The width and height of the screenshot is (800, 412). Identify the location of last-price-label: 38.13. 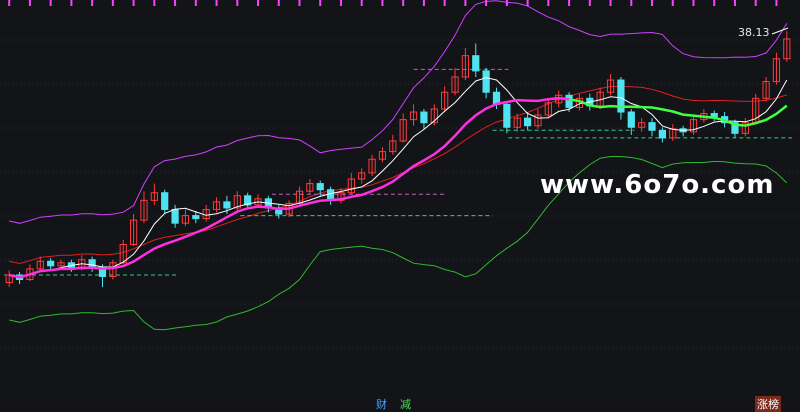
(754, 32).